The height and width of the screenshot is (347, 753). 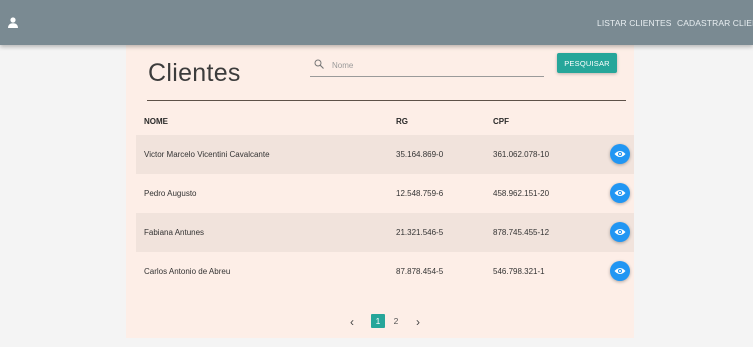 I want to click on cell-cpf: 458.962.151-20, so click(x=521, y=193).